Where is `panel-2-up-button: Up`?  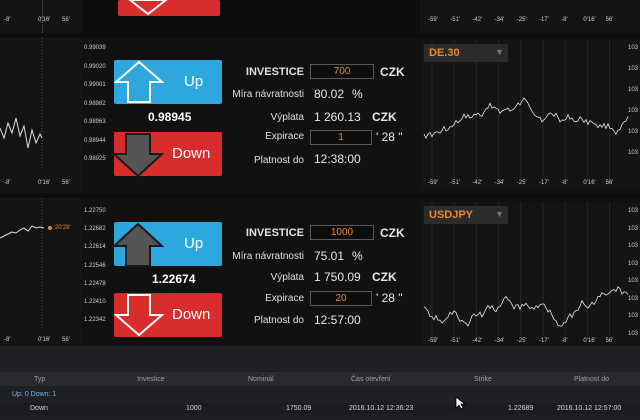
panel-2-up-button: Up is located at coordinates (167, 244).